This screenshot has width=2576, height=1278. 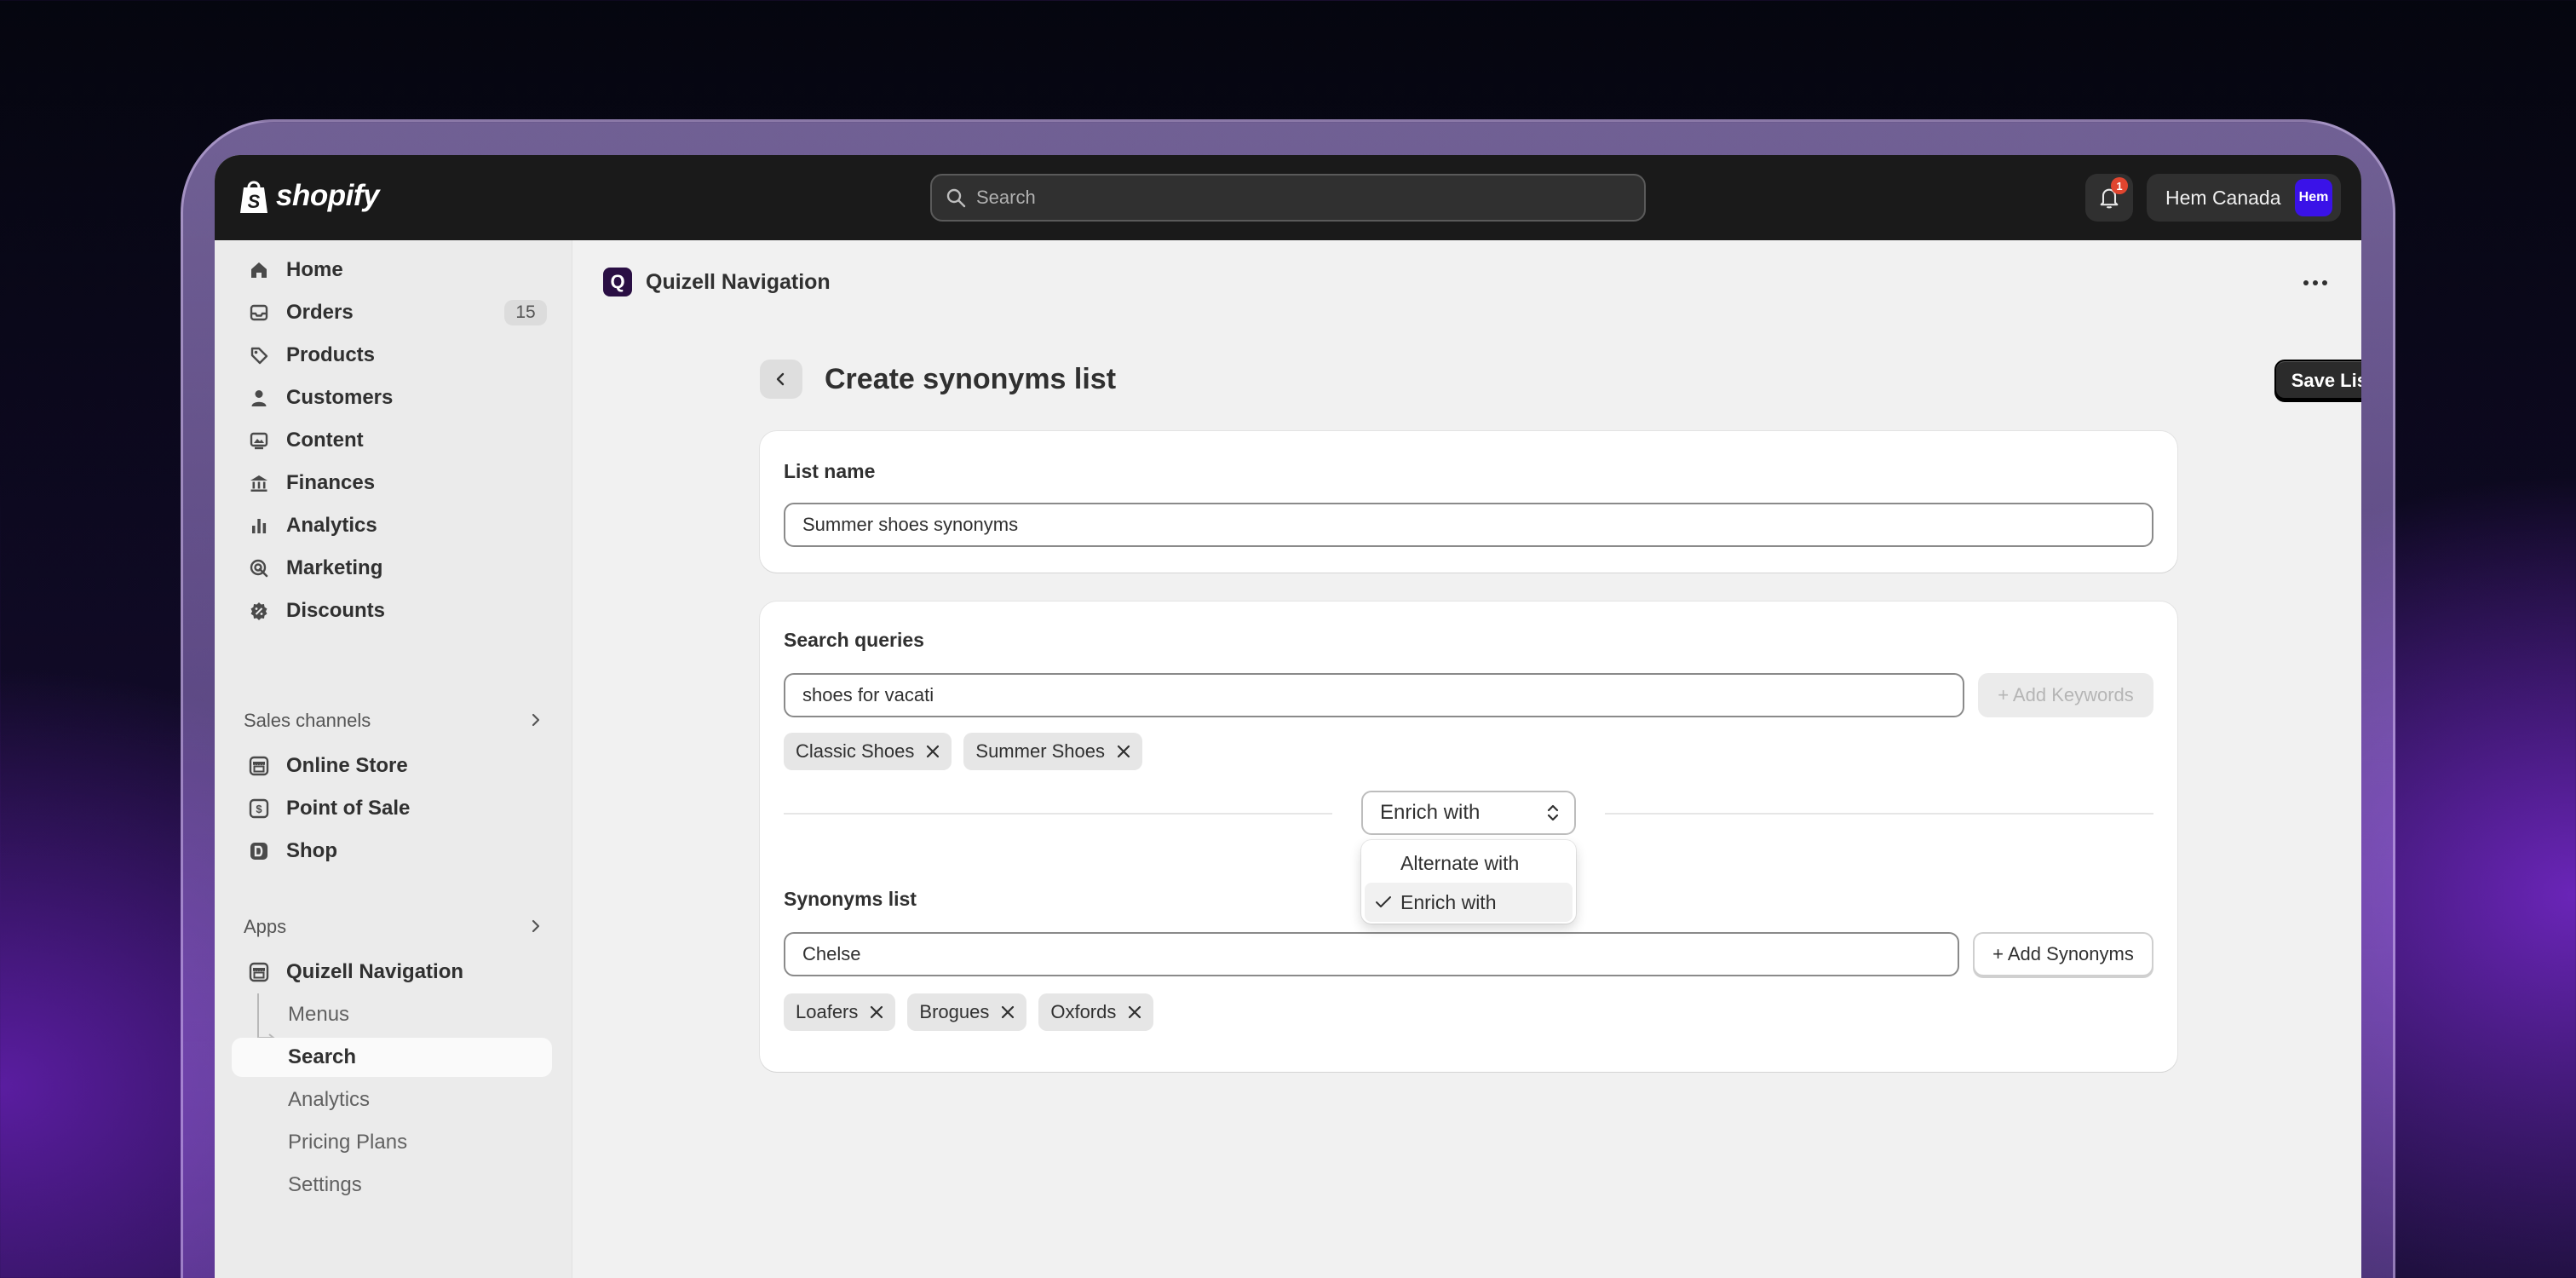 I want to click on sidebar-item-shop: Shop, so click(x=392, y=851).